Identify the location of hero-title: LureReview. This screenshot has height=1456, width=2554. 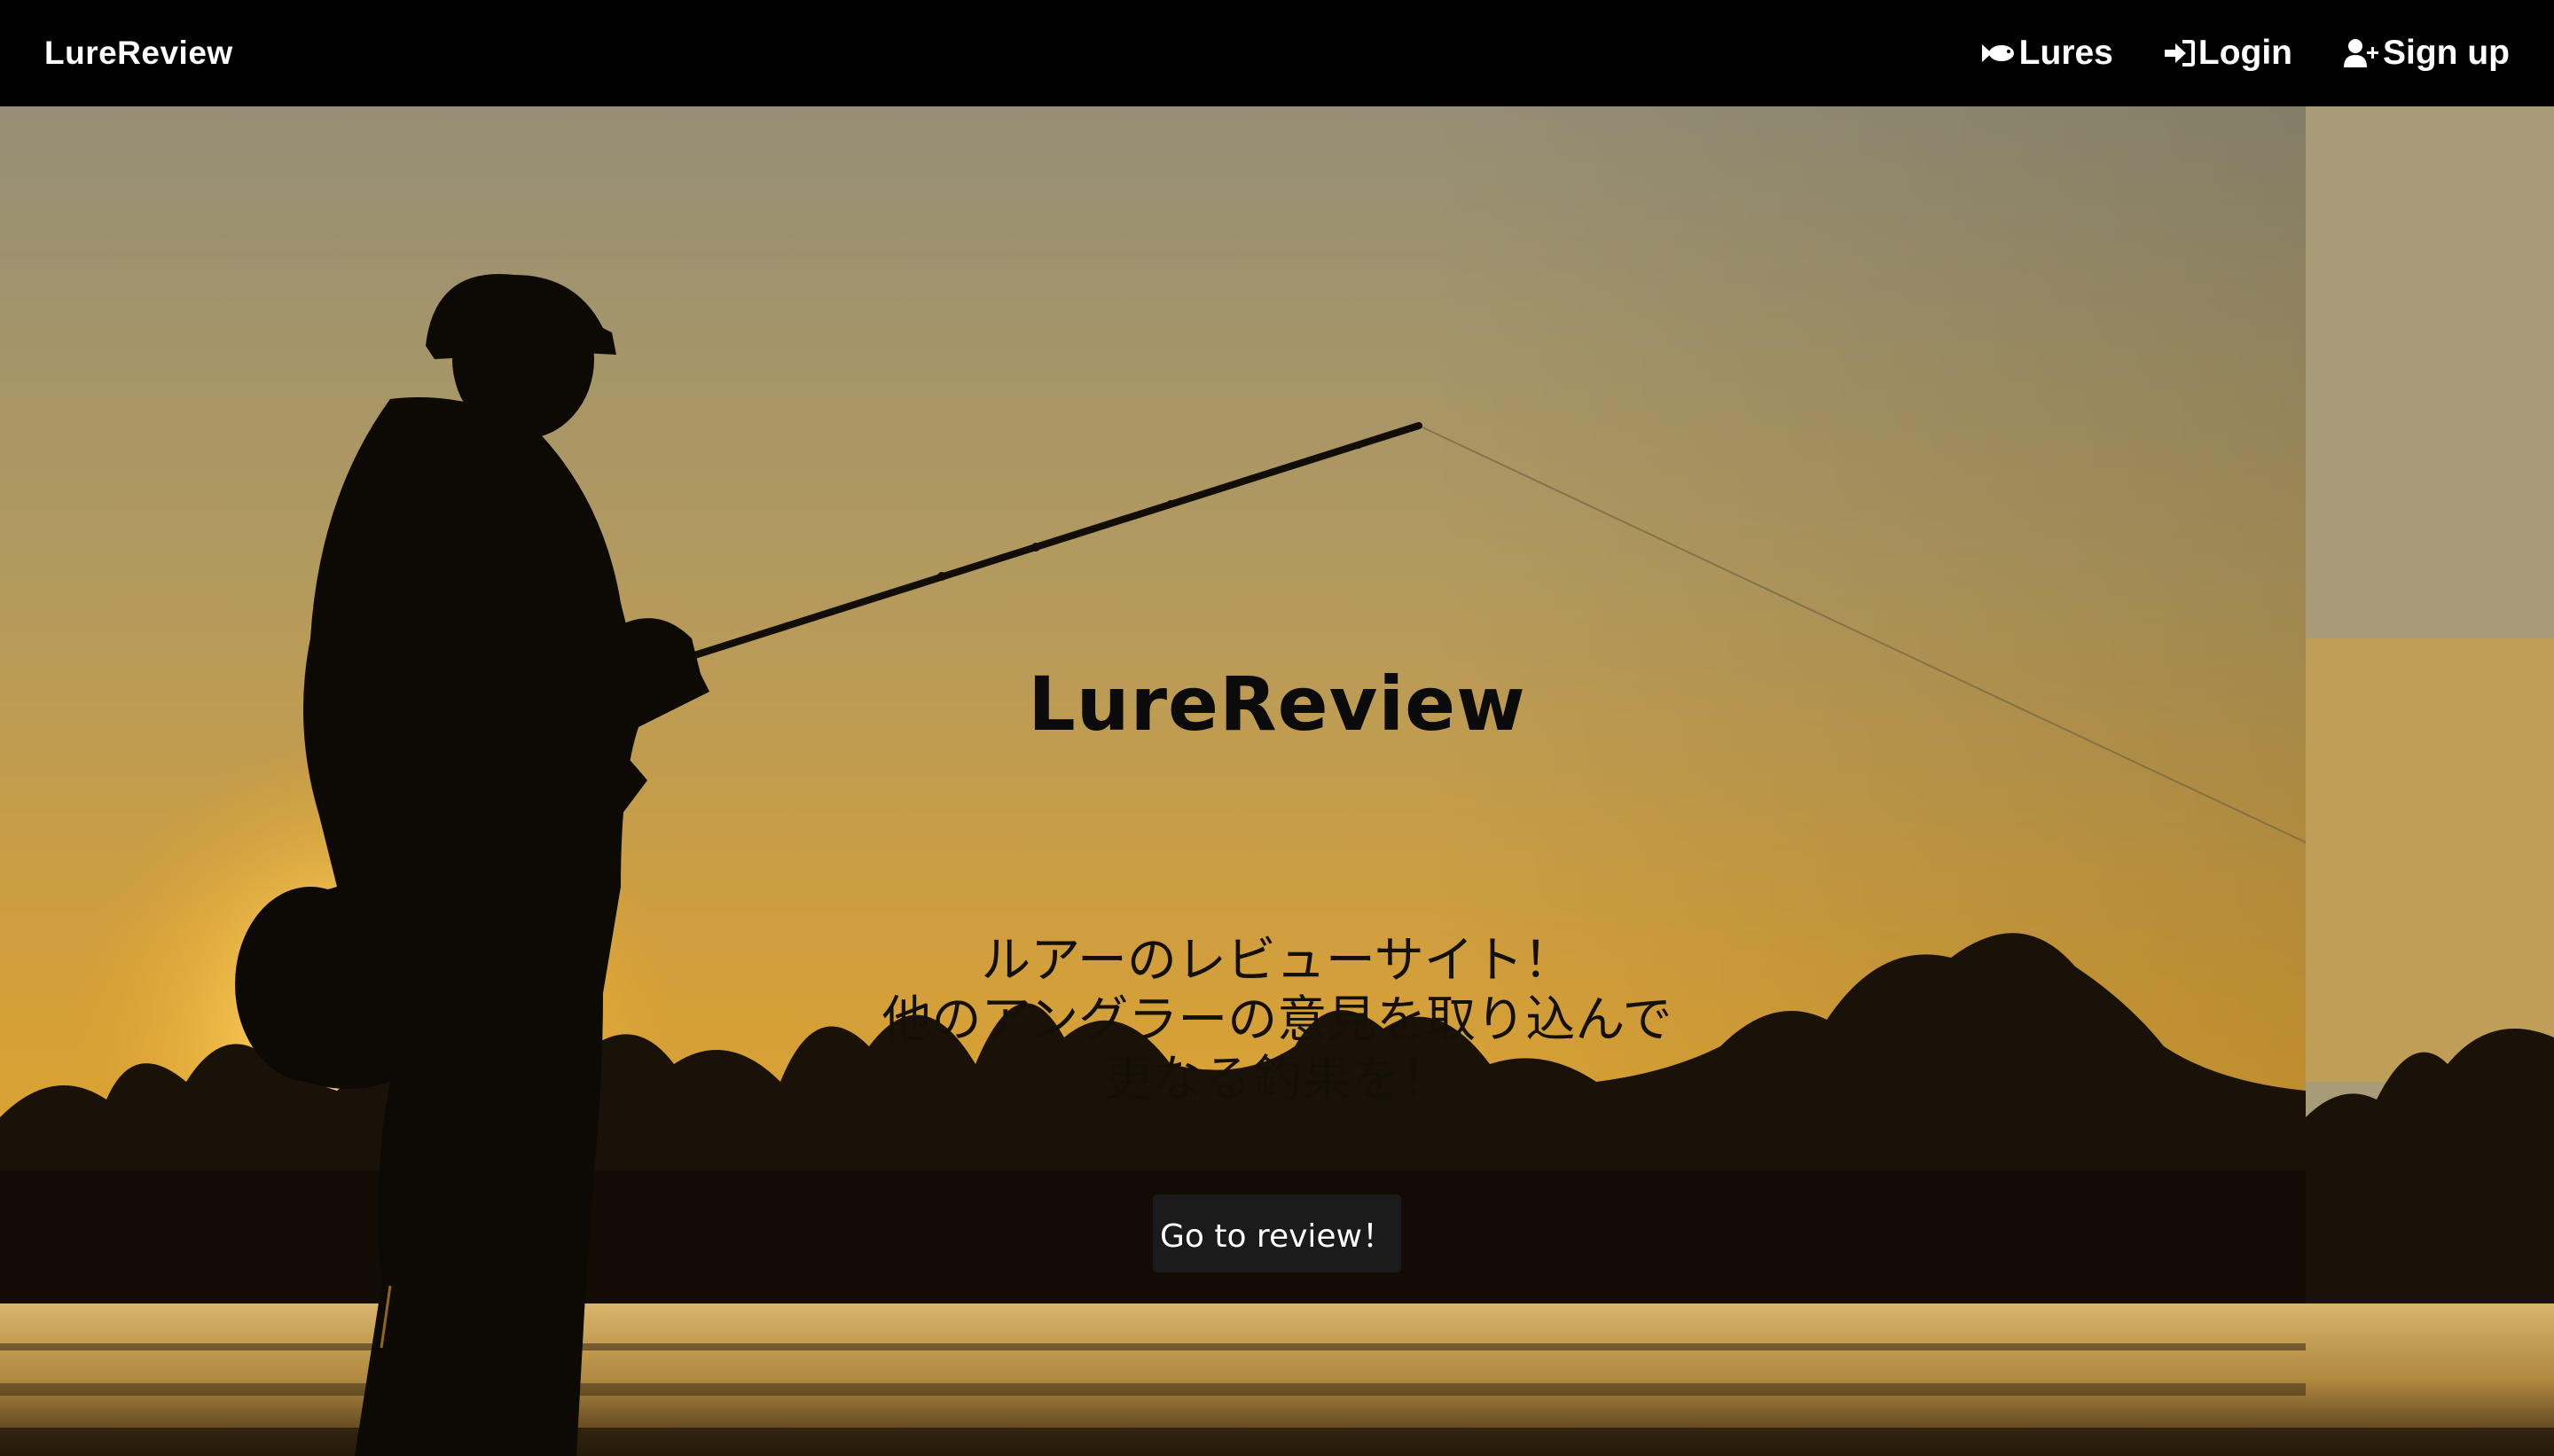
(1277, 704).